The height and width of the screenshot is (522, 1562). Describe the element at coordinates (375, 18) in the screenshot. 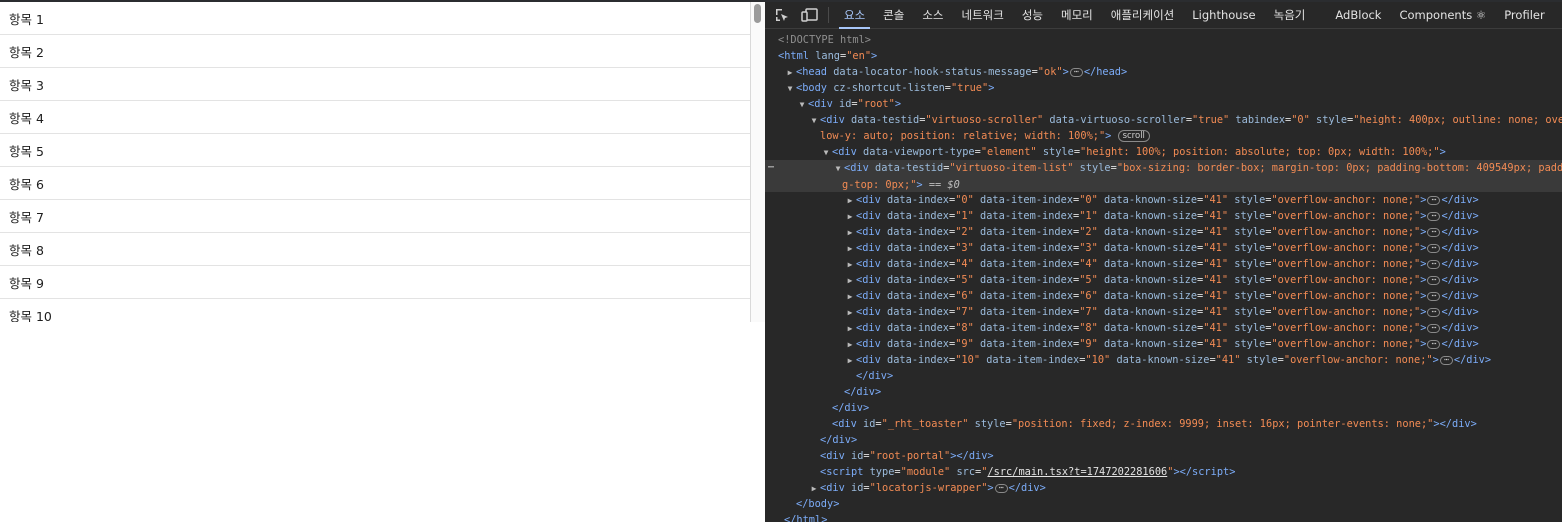

I see `list-item: 항목 1` at that location.